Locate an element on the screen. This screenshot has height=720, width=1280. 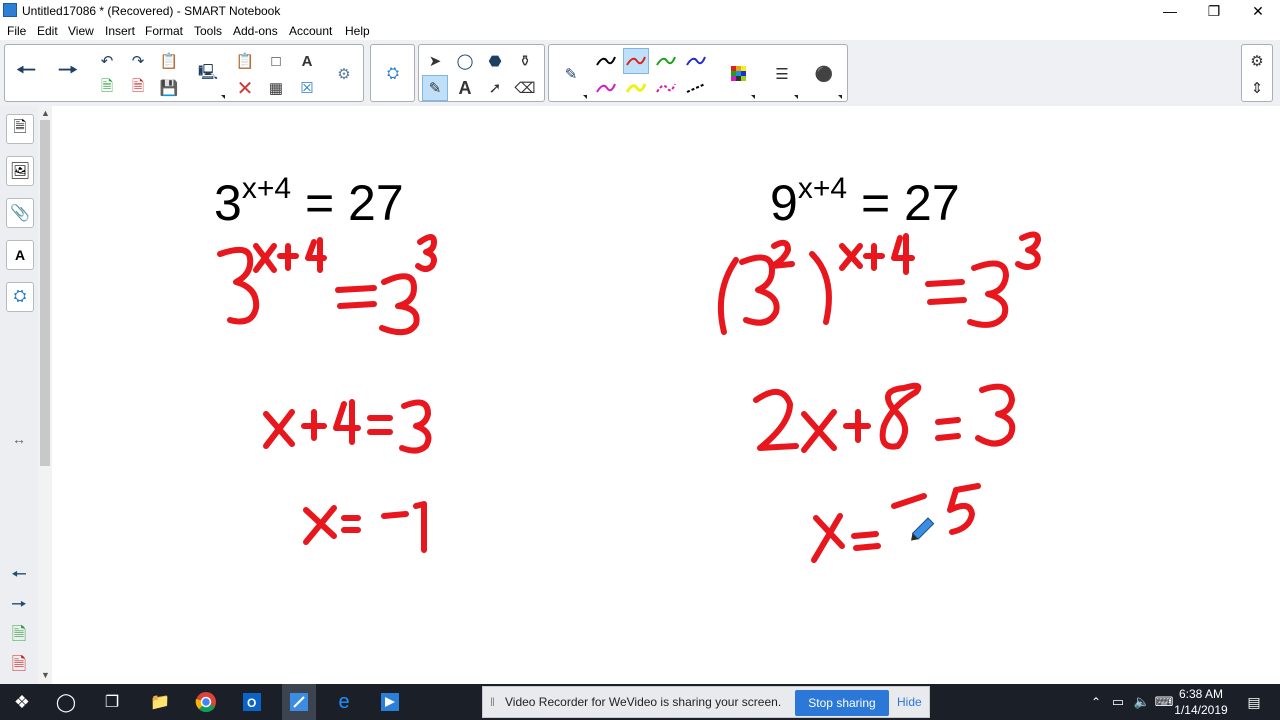
menu-insert: Insert is located at coordinates (120, 31).